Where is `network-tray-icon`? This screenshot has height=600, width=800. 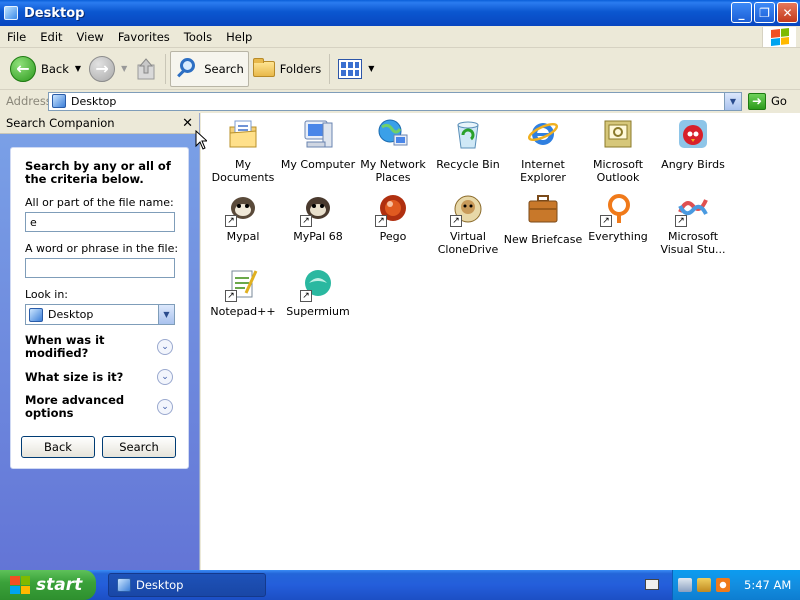 network-tray-icon is located at coordinates (685, 585).